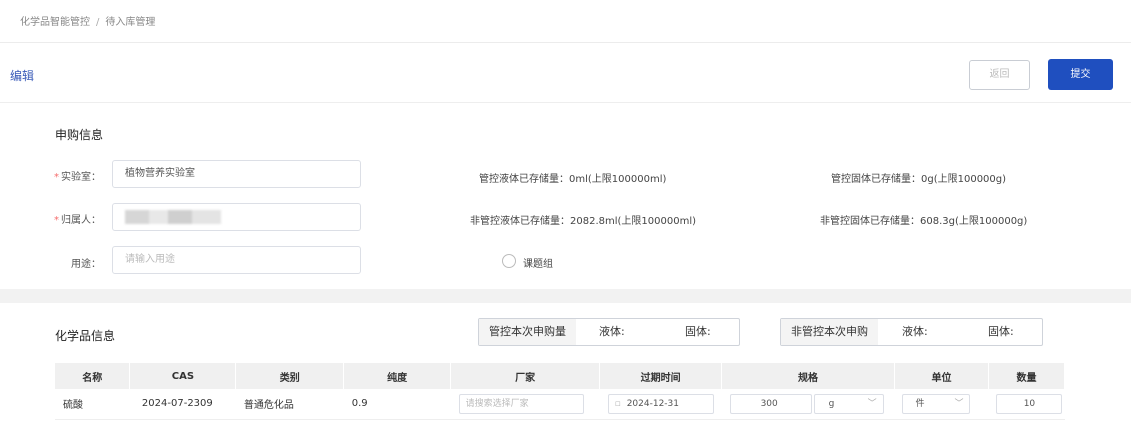  What do you see at coordinates (22, 76) in the screenshot?
I see `page-title: 编辑` at bounding box center [22, 76].